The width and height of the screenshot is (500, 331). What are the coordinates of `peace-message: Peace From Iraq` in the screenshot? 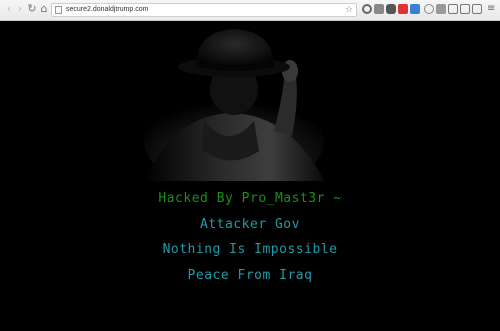 It's located at (250, 275).